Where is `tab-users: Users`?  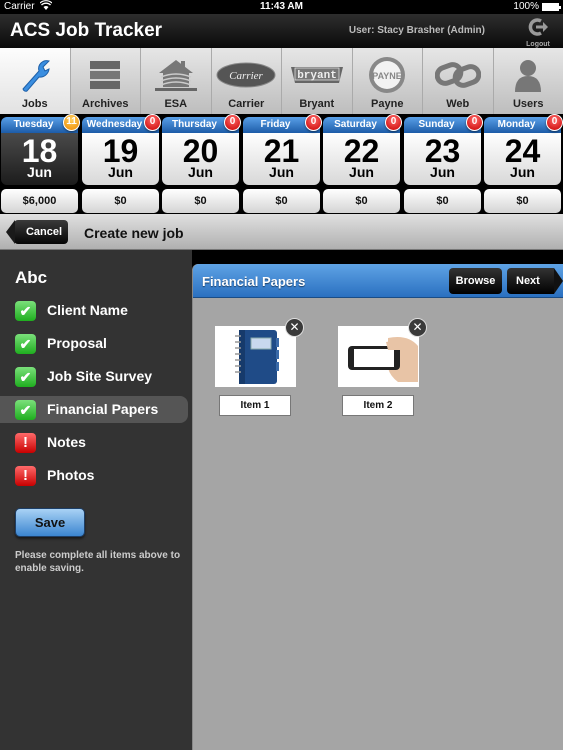
tab-users: Users is located at coordinates (528, 81).